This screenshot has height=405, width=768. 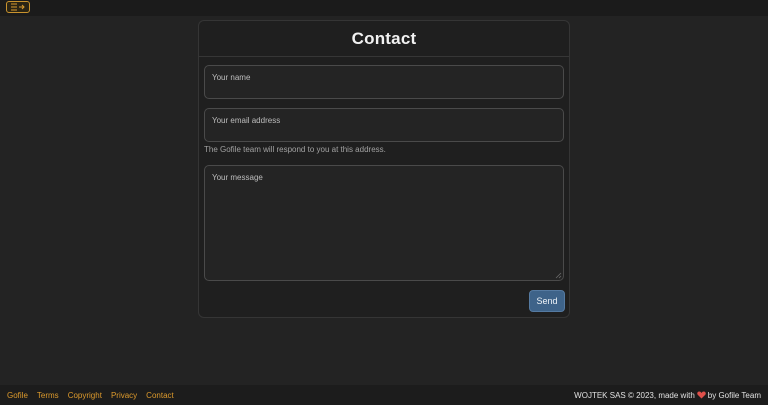 I want to click on email-field-label: Your email address, so click(x=246, y=120).